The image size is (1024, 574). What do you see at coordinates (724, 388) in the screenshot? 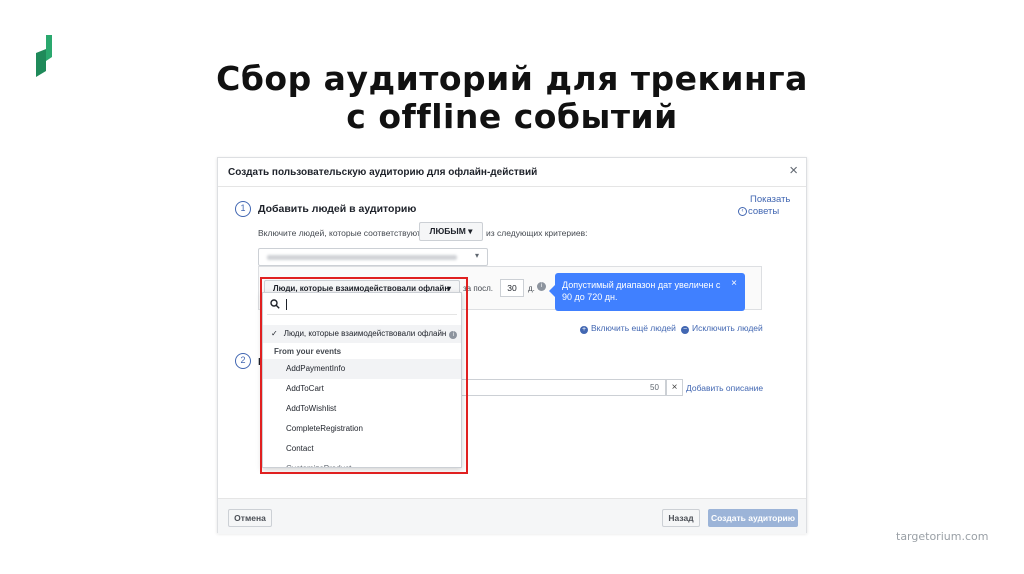
I see `add-description-link: Добавить описание` at bounding box center [724, 388].